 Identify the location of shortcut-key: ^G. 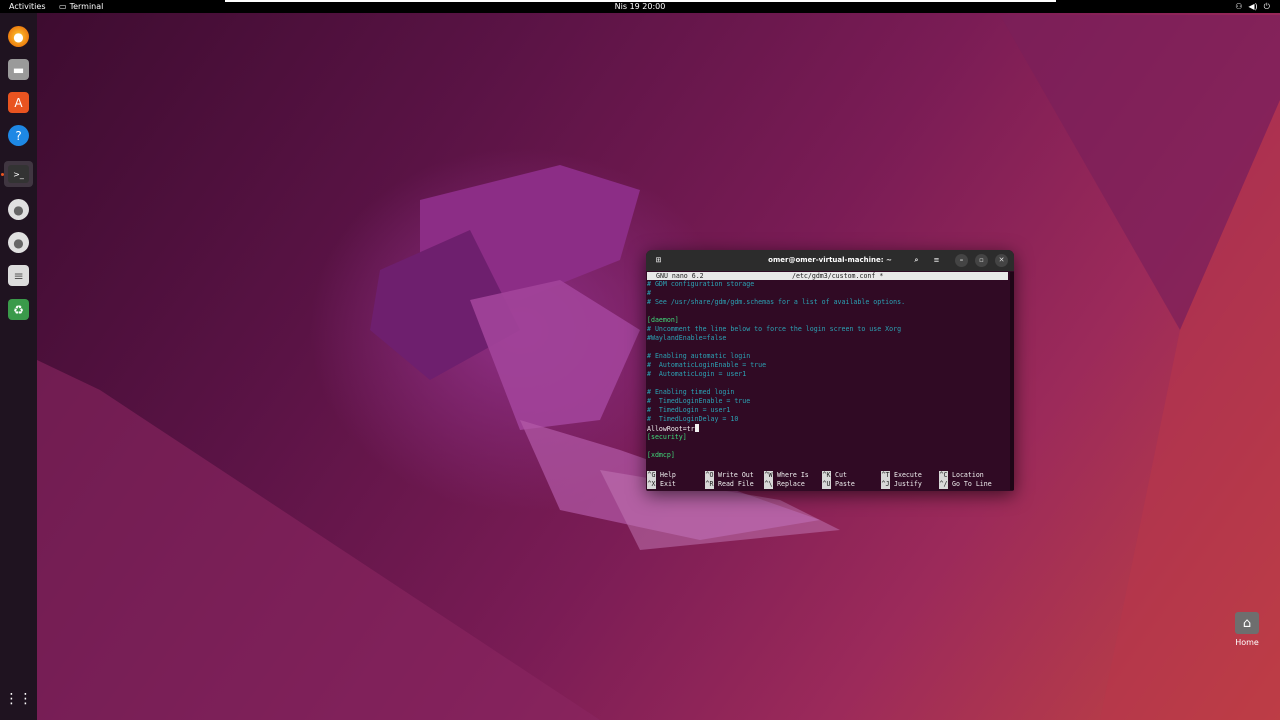
(651, 475).